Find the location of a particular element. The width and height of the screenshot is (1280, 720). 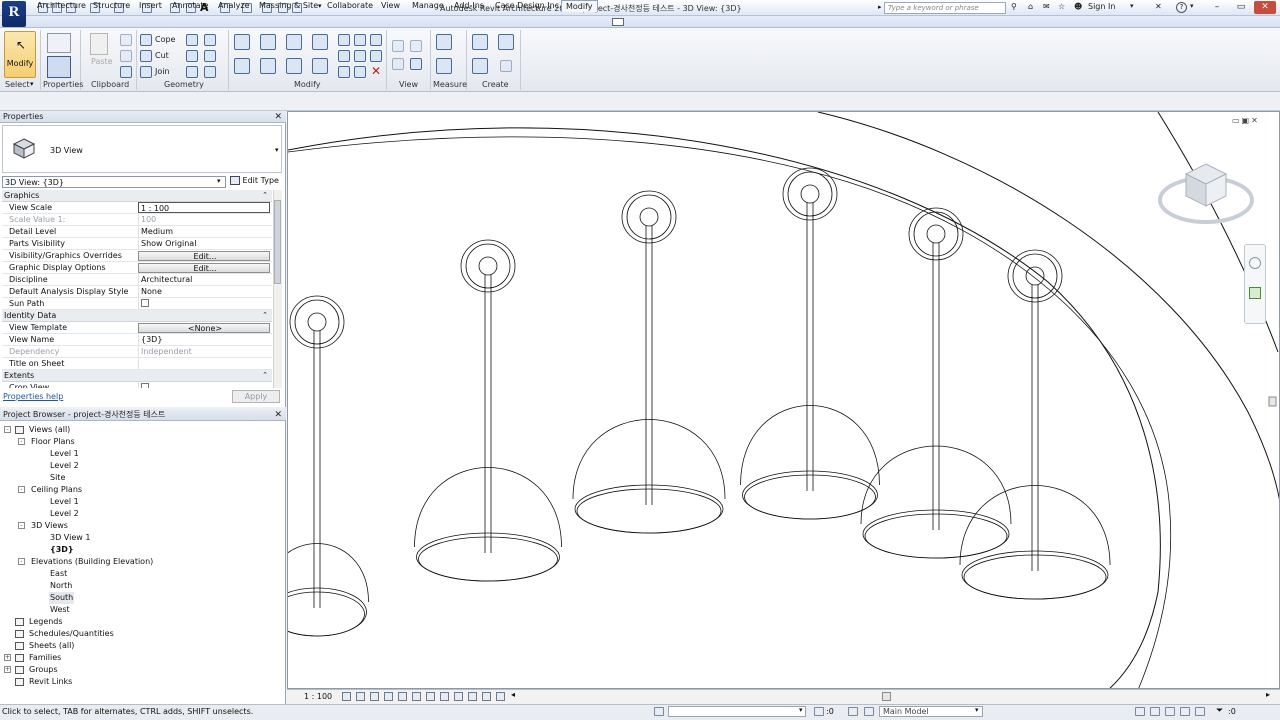

design-options-icon is located at coordinates (853, 711).